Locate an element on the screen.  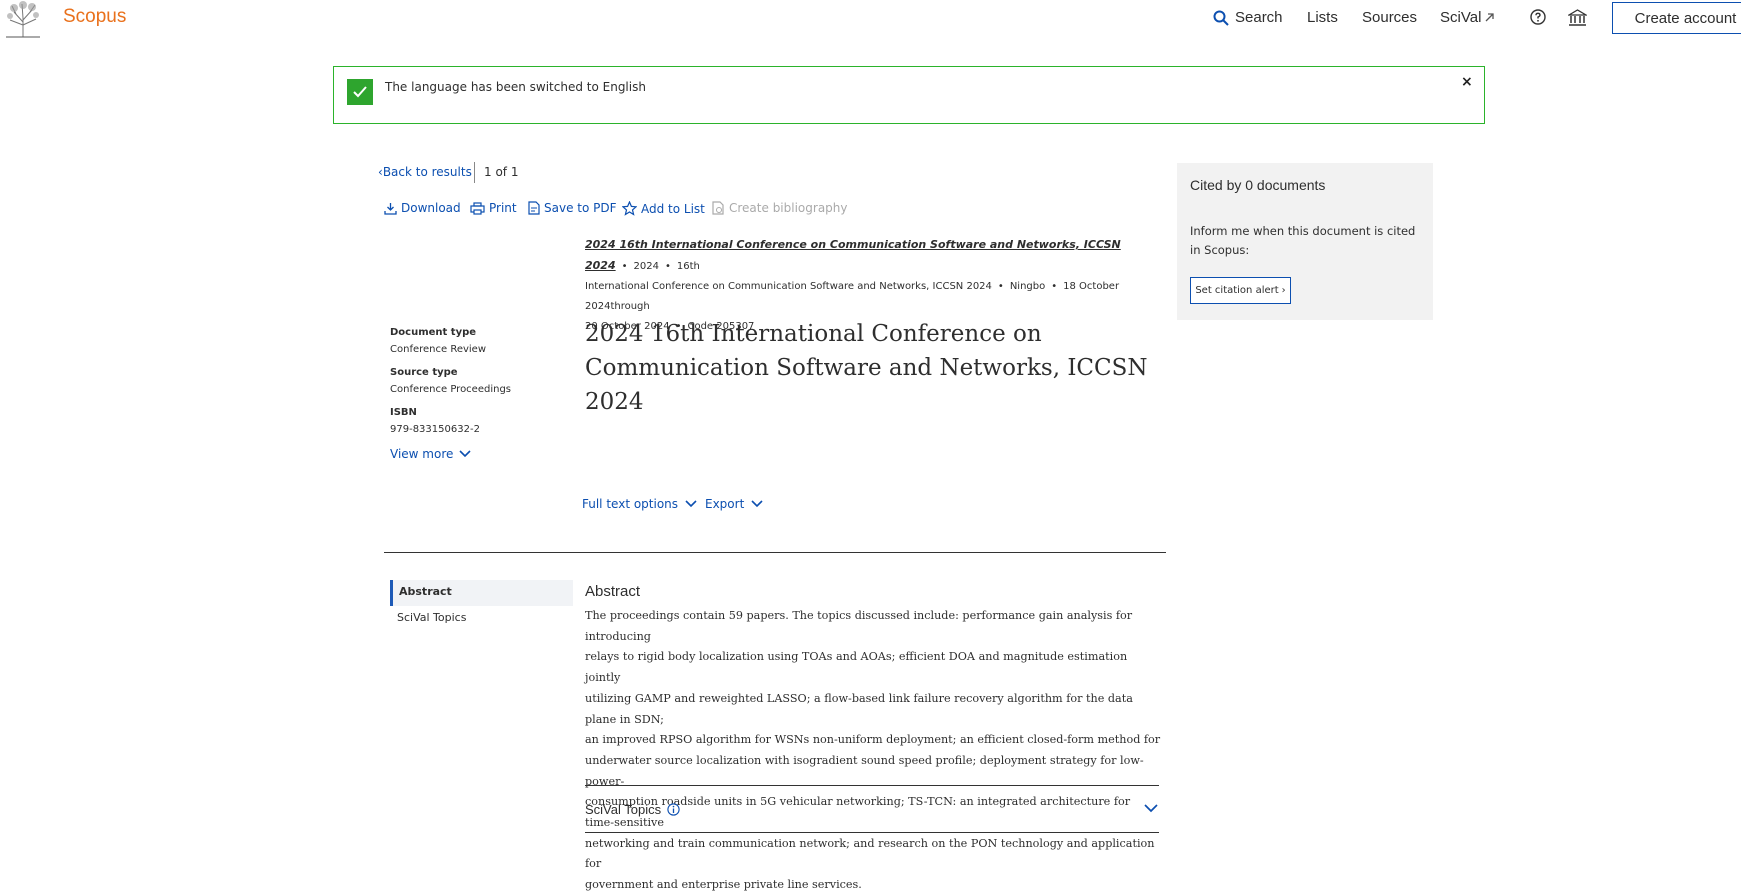
section-divider is located at coordinates (775, 552).